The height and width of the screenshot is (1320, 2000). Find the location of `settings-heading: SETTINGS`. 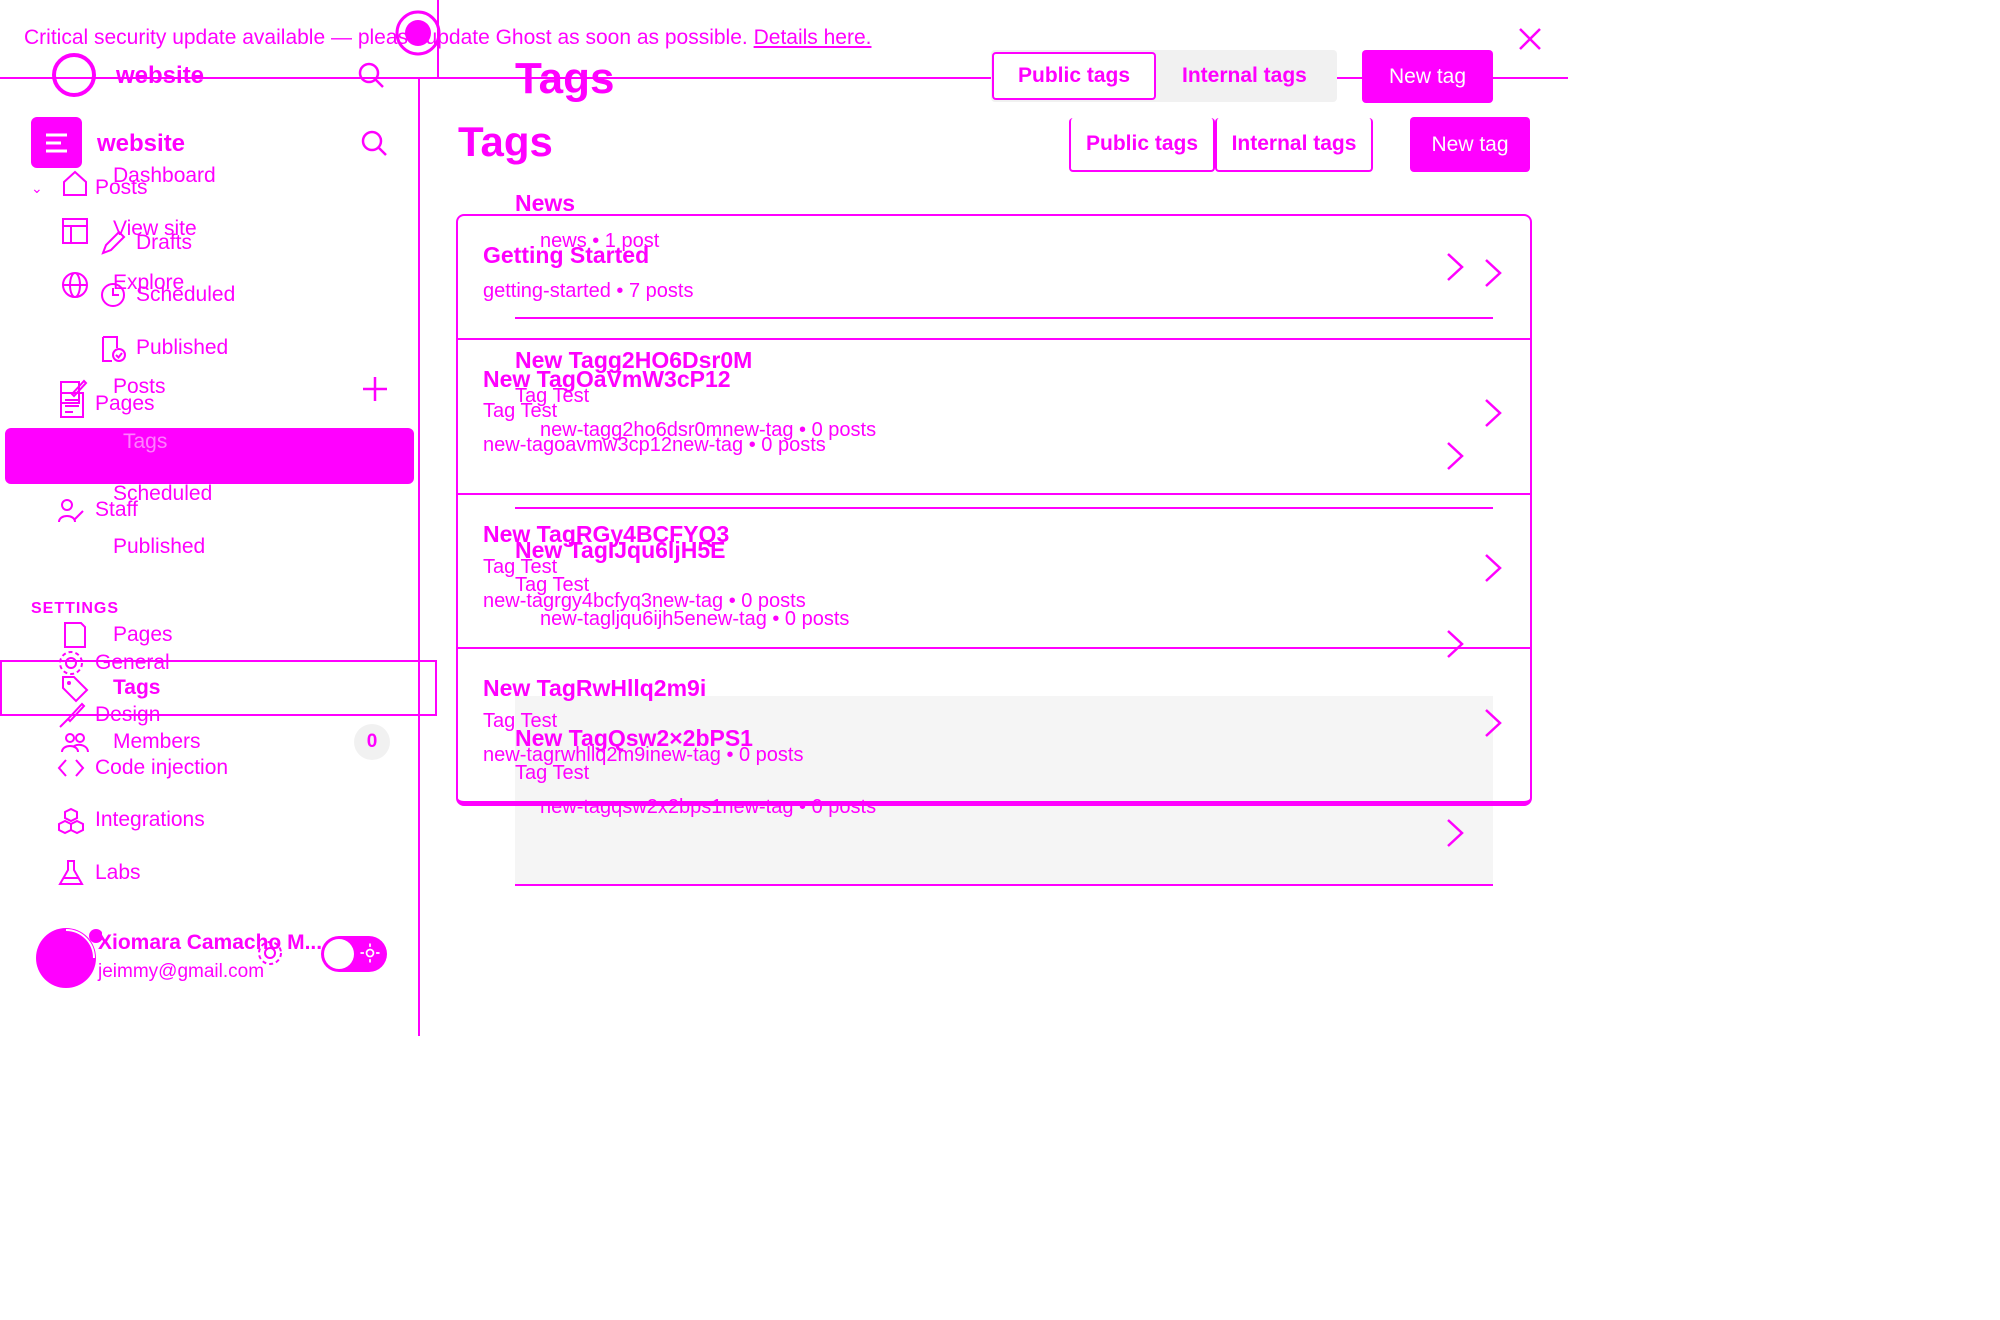

settings-heading: SETTINGS is located at coordinates (75, 608).